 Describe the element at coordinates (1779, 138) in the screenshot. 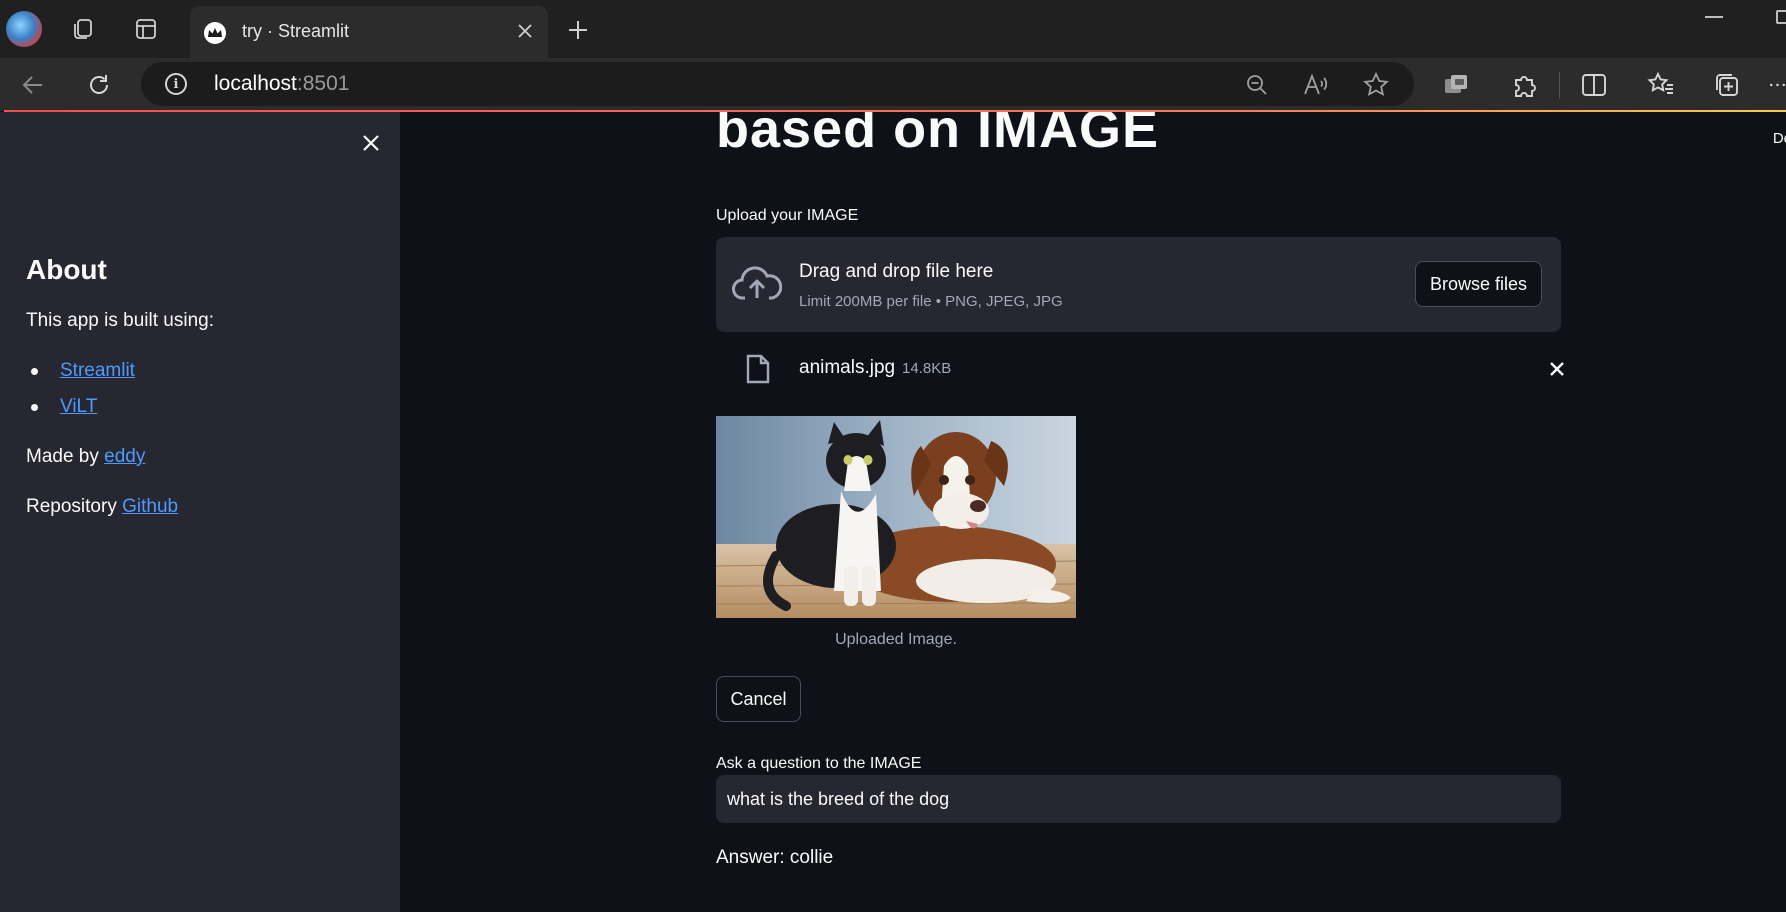

I see `deploy-menu-text: De` at that location.